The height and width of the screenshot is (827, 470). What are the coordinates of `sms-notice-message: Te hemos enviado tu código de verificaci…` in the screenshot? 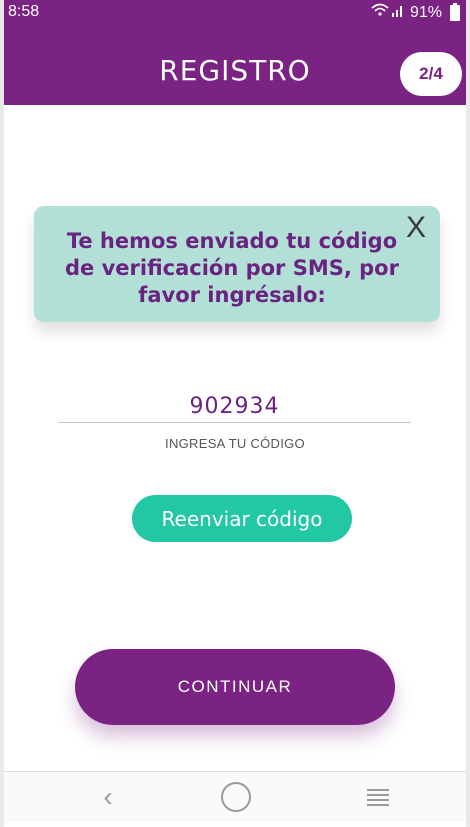 It's located at (232, 268).